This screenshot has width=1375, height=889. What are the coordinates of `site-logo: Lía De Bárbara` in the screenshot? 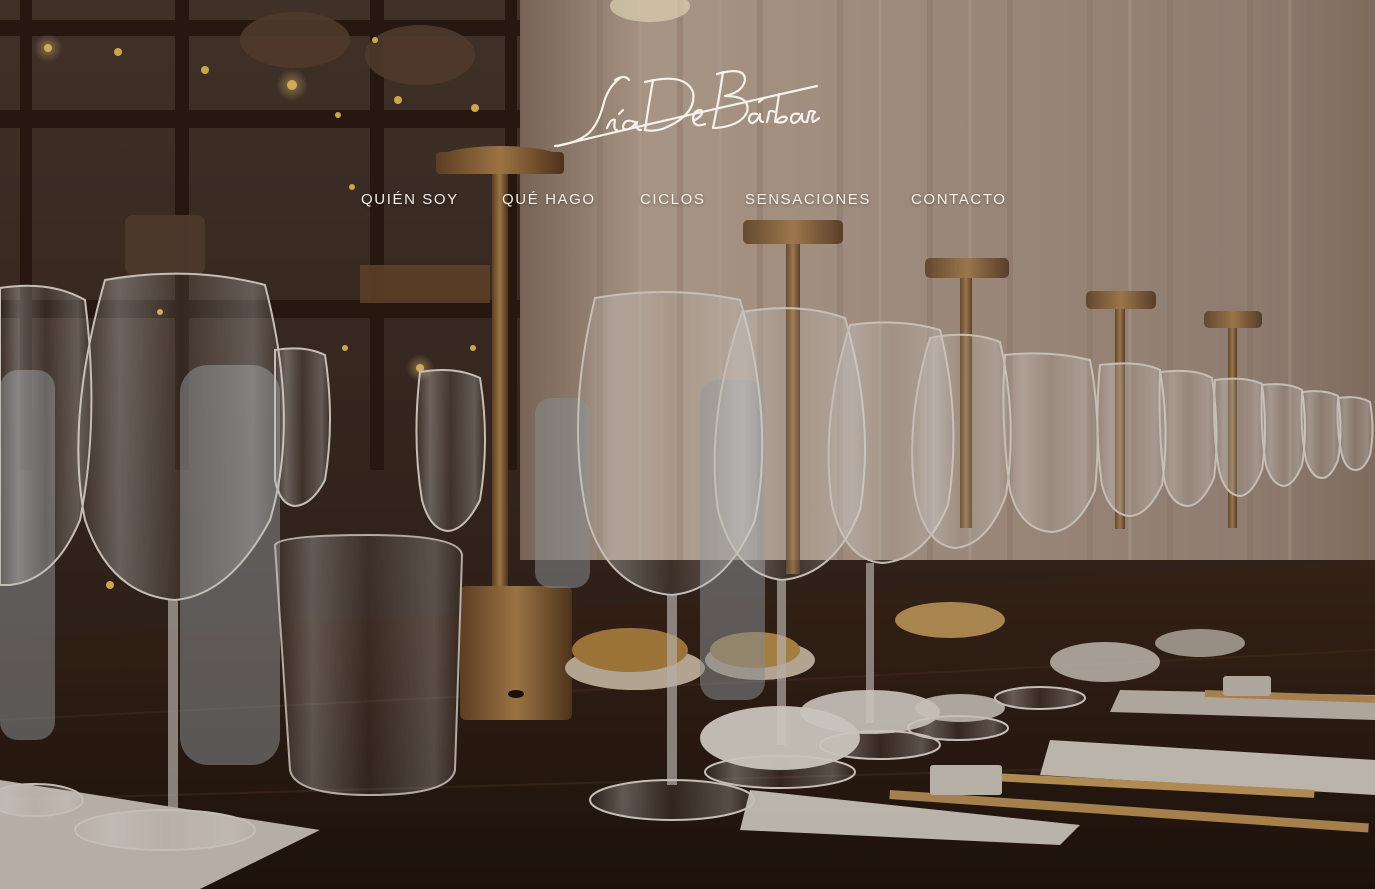 It's located at (683, 107).